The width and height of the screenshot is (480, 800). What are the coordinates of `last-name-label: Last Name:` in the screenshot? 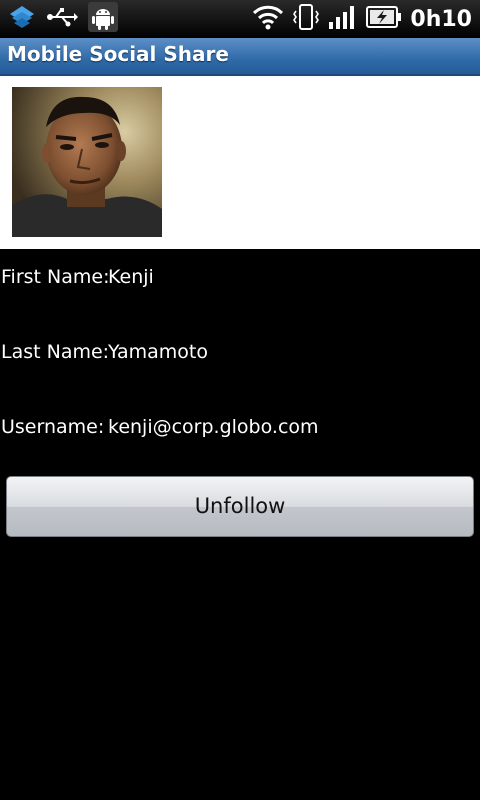 It's located at (55, 352).